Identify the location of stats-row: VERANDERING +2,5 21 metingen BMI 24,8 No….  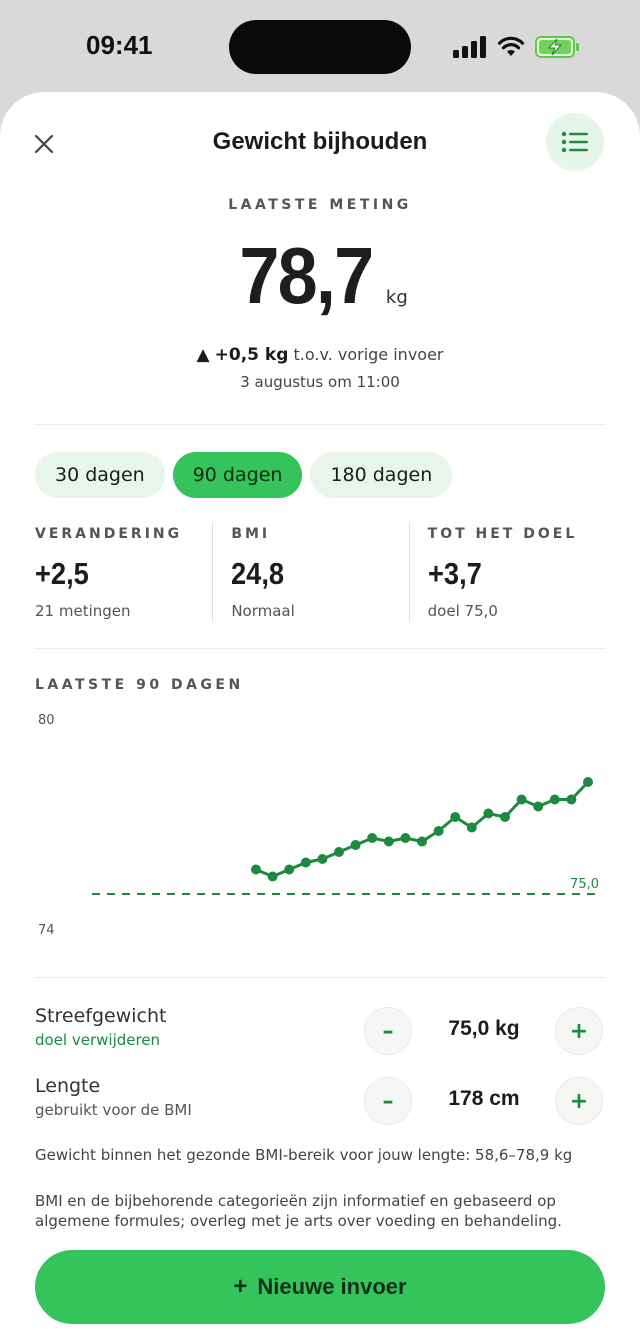
(320, 572).